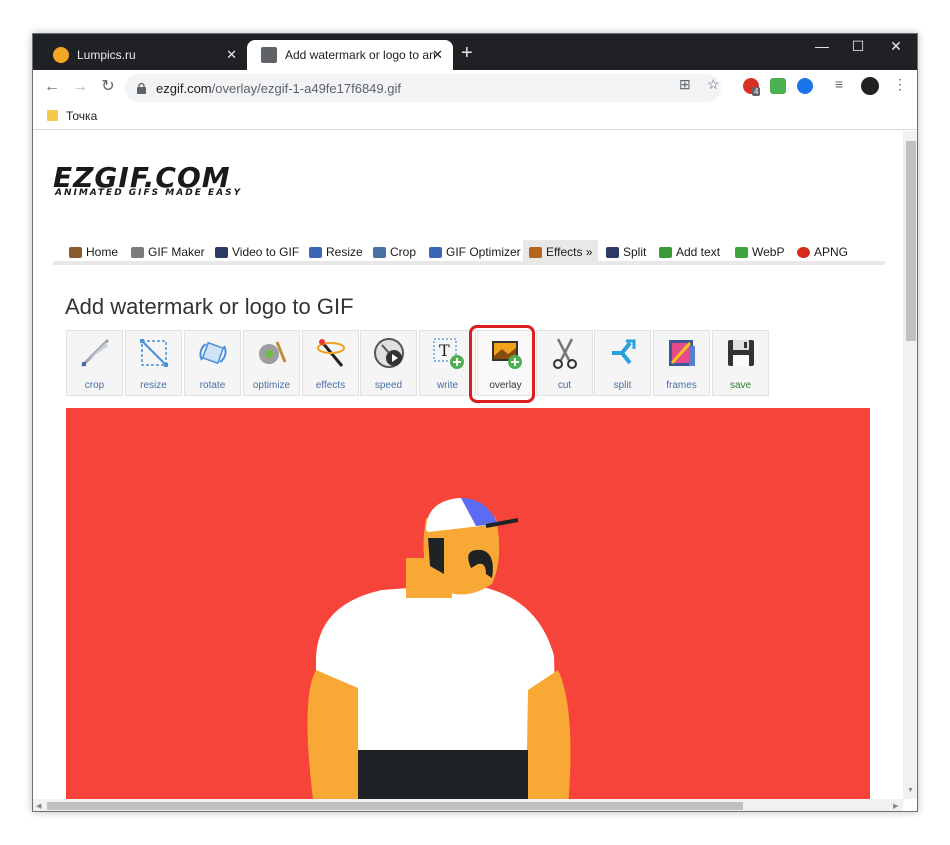  Describe the element at coordinates (141, 88) in the screenshot. I see `lock-icon` at that location.